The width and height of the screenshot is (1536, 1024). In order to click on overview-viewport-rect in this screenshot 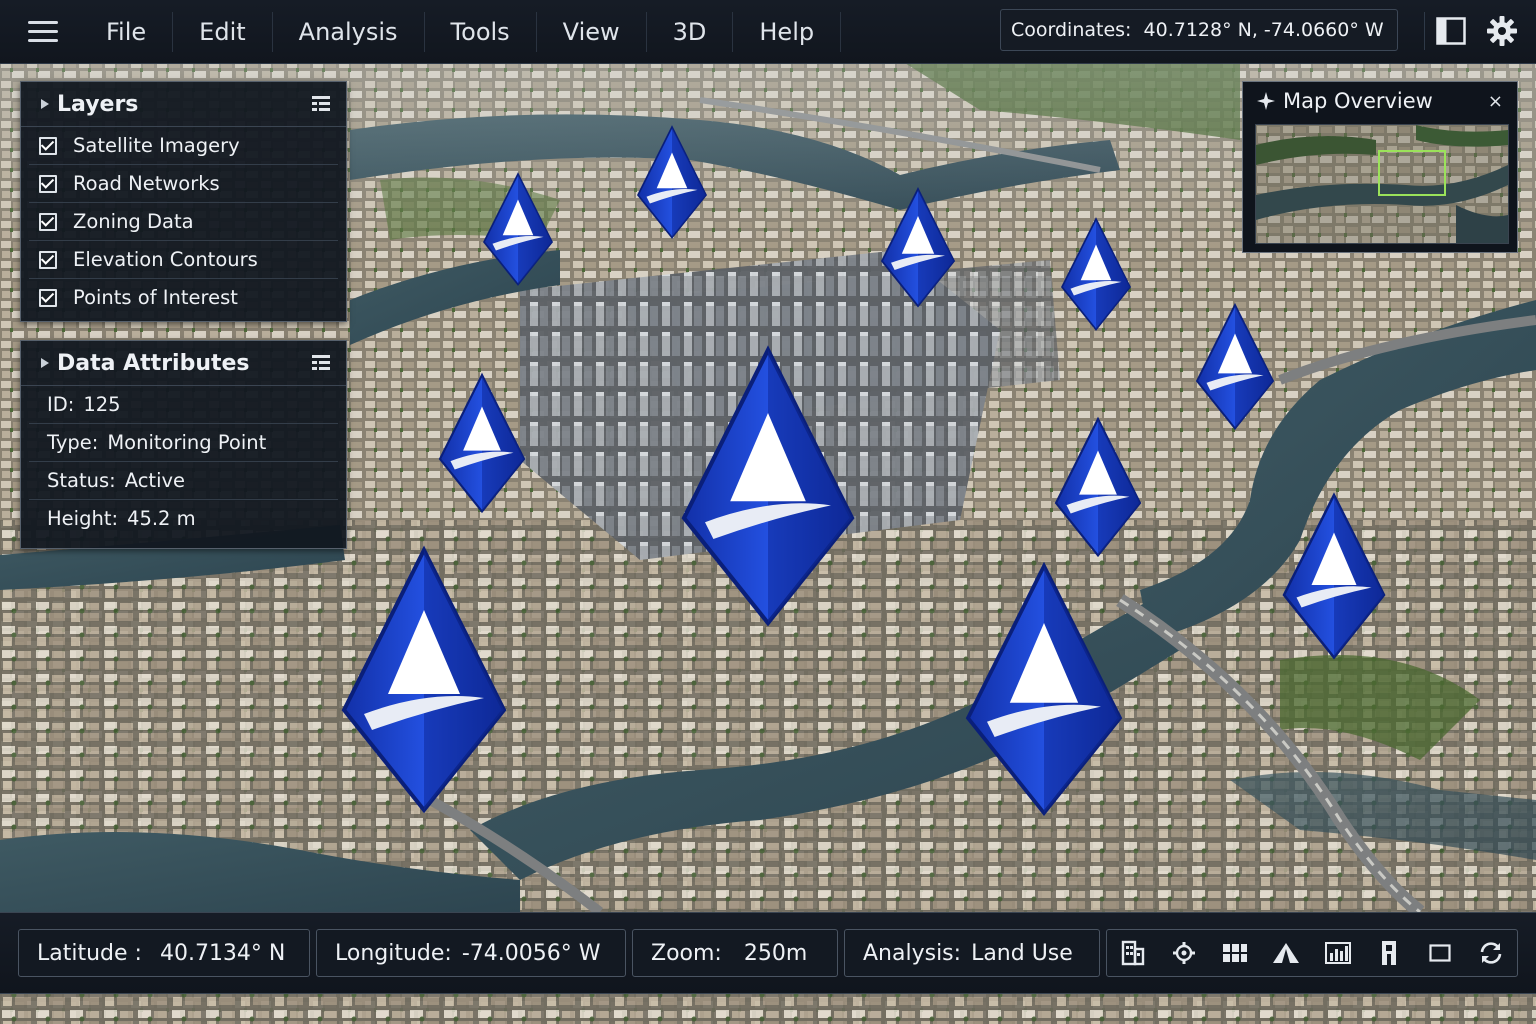, I will do `click(1412, 173)`.